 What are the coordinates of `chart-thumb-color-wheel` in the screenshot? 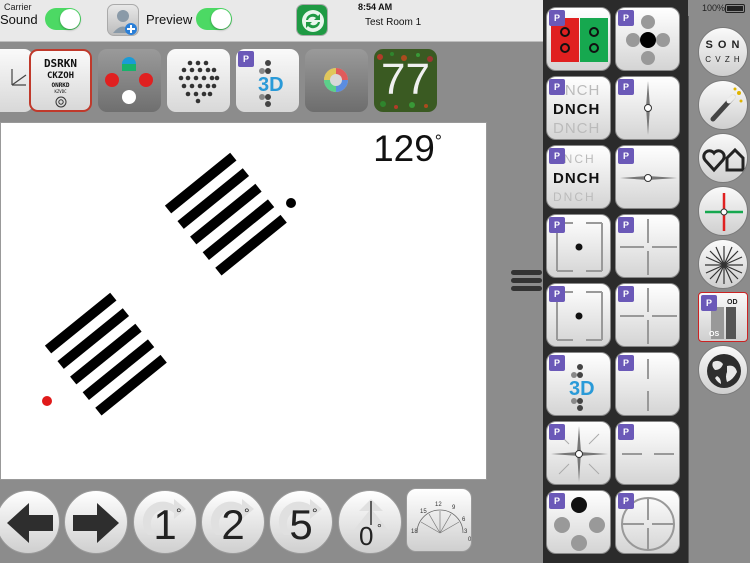 It's located at (336, 80).